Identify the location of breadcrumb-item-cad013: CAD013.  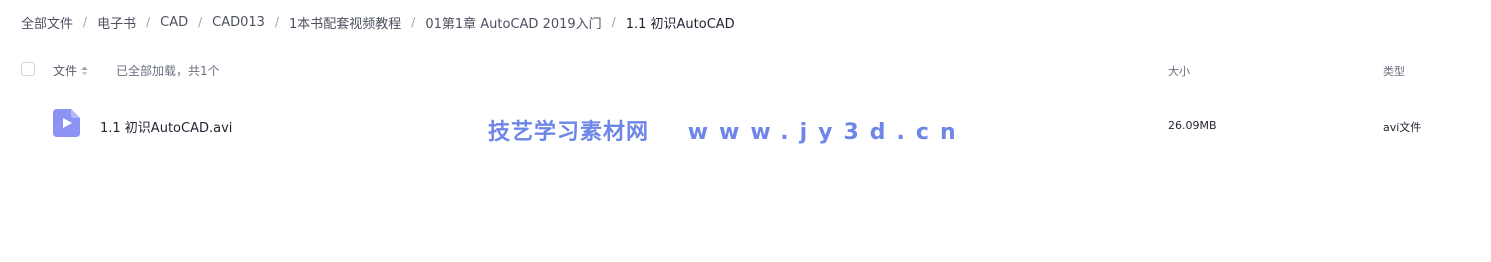
(238, 22).